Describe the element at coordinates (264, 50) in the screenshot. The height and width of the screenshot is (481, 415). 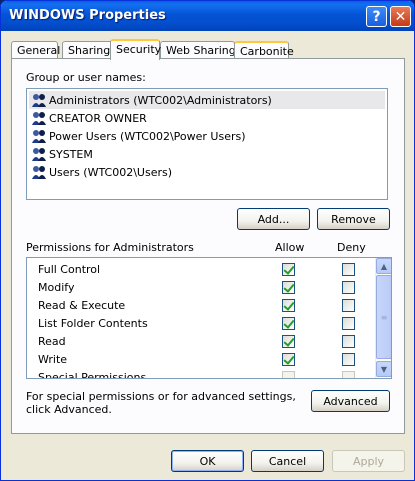
I see `tab-carbonite: Carbonite` at that location.